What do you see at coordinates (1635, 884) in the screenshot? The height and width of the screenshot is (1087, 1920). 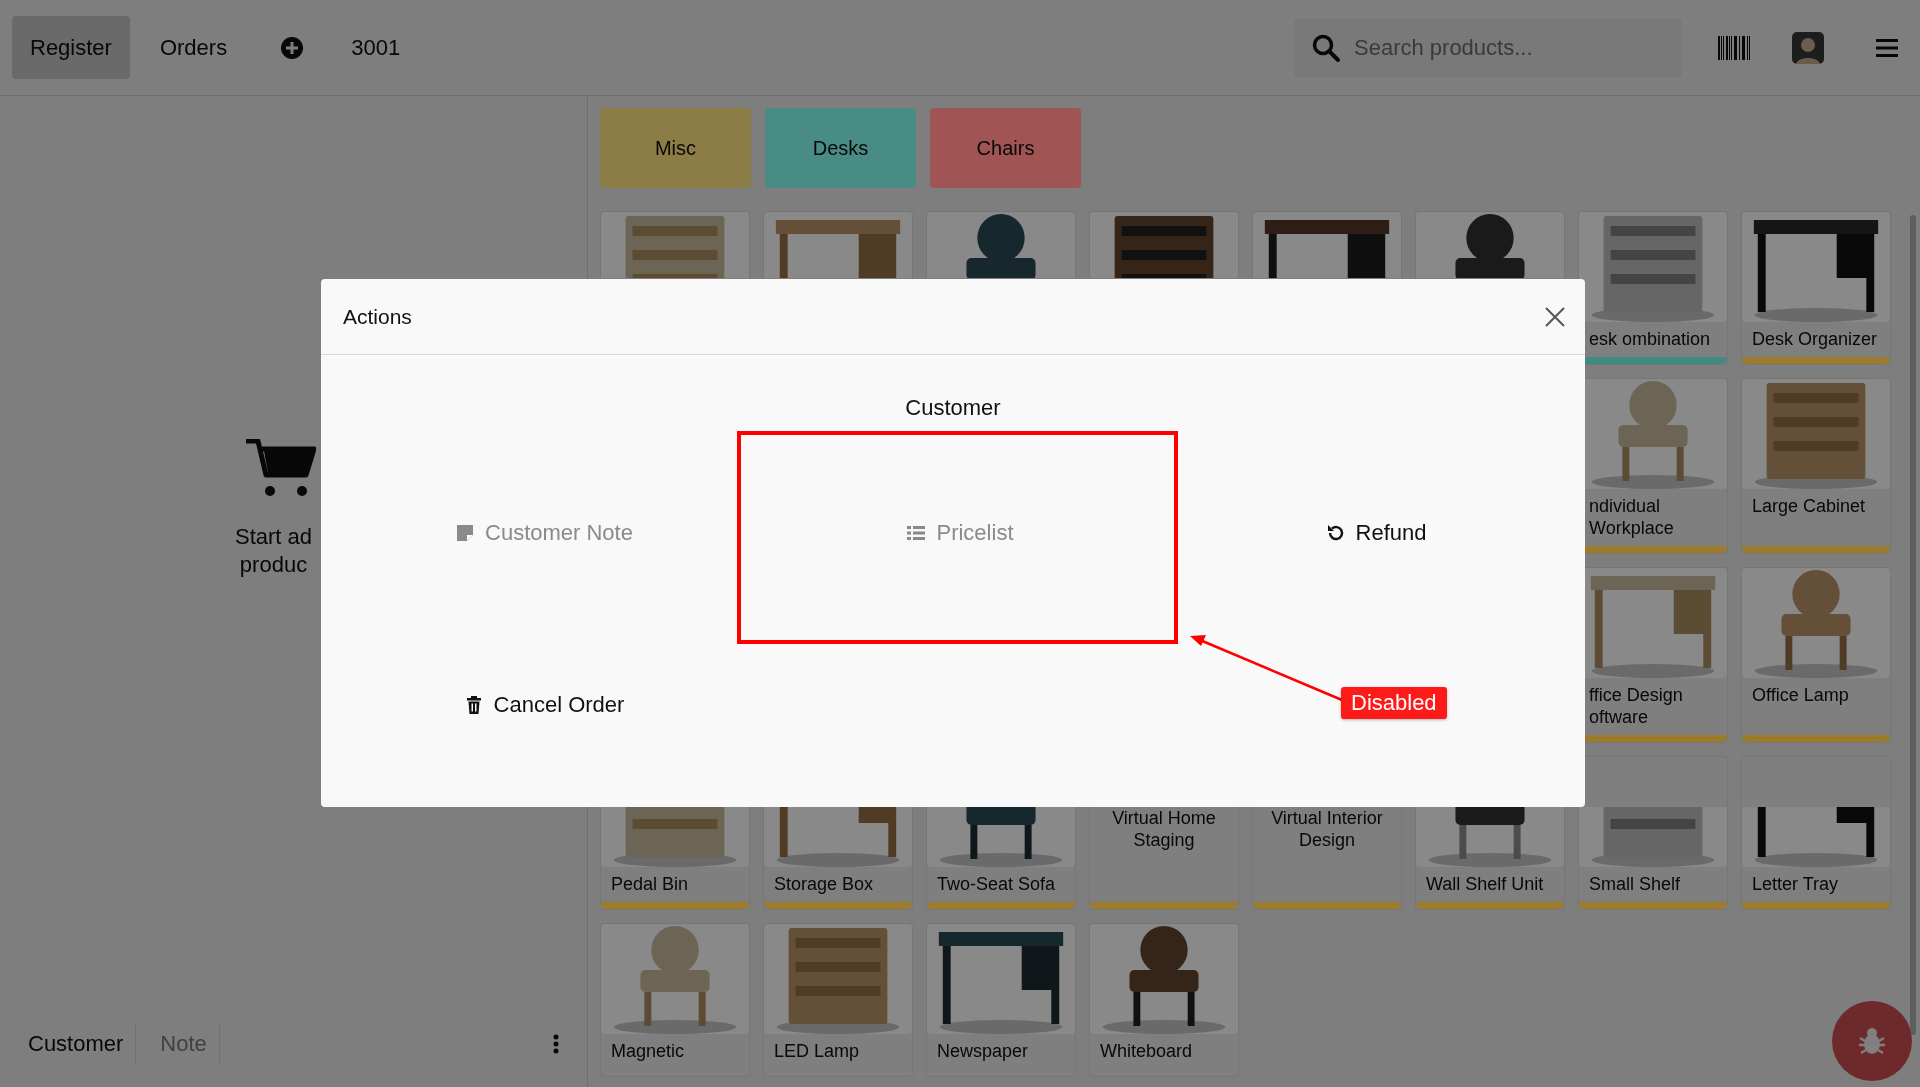 I see `product-name: Small Shelf` at bounding box center [1635, 884].